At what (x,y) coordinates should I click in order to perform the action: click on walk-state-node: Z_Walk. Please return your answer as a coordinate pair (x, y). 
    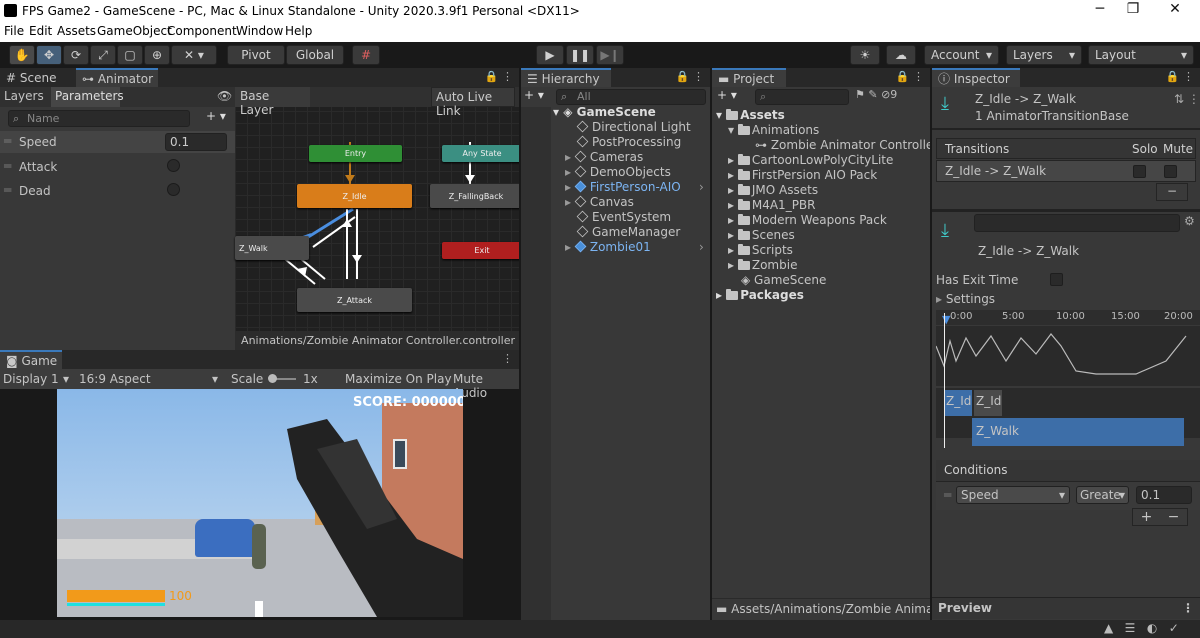
    Looking at the image, I should click on (272, 248).